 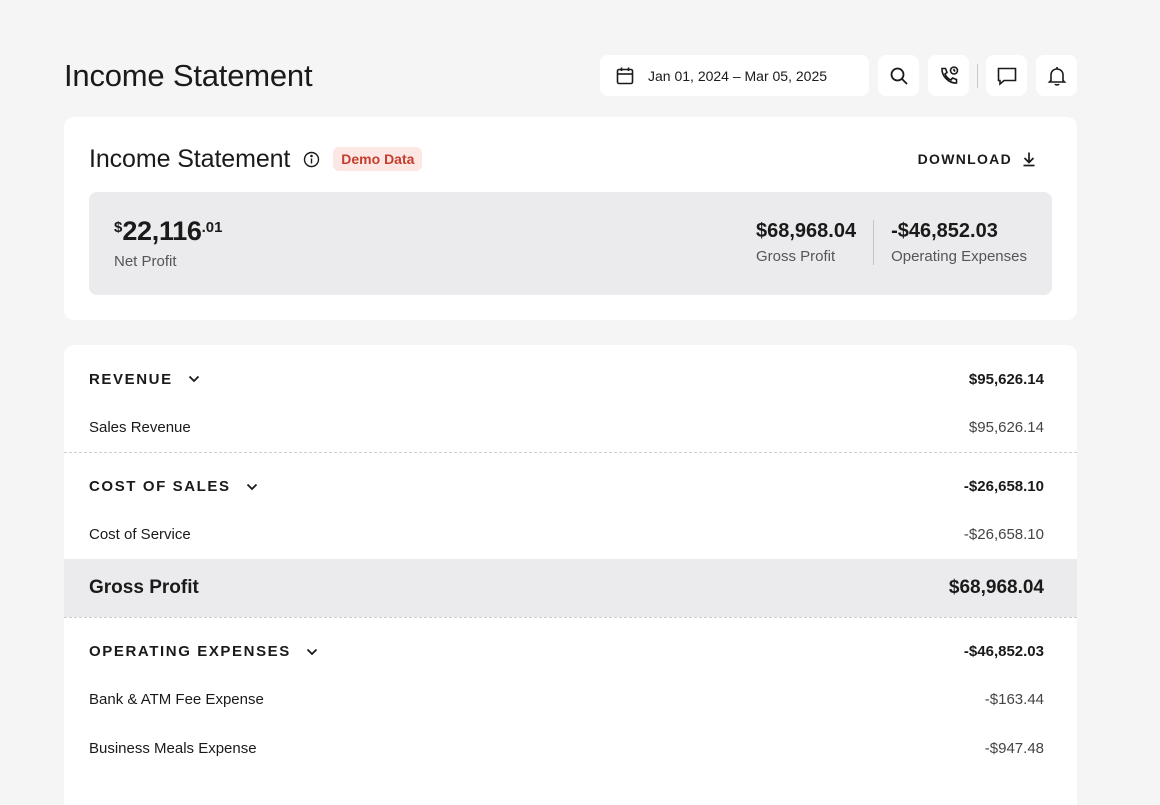 I want to click on page-title: Income Statement, so click(x=188, y=75).